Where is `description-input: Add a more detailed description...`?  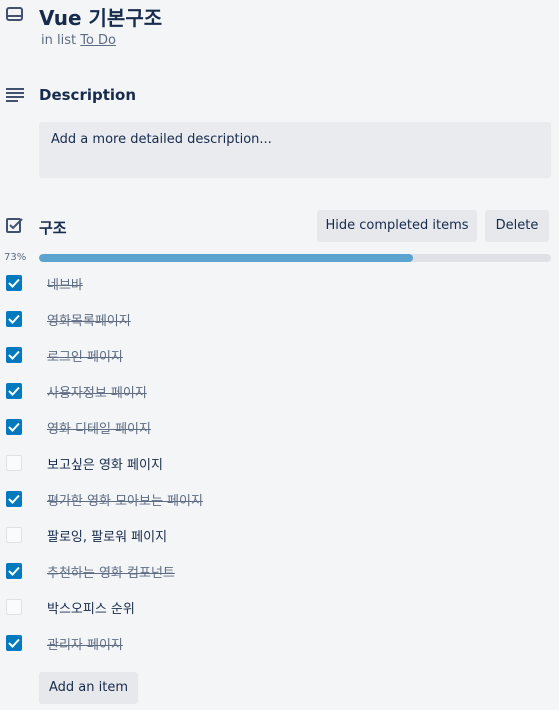 description-input: Add a more detailed description... is located at coordinates (295, 150).